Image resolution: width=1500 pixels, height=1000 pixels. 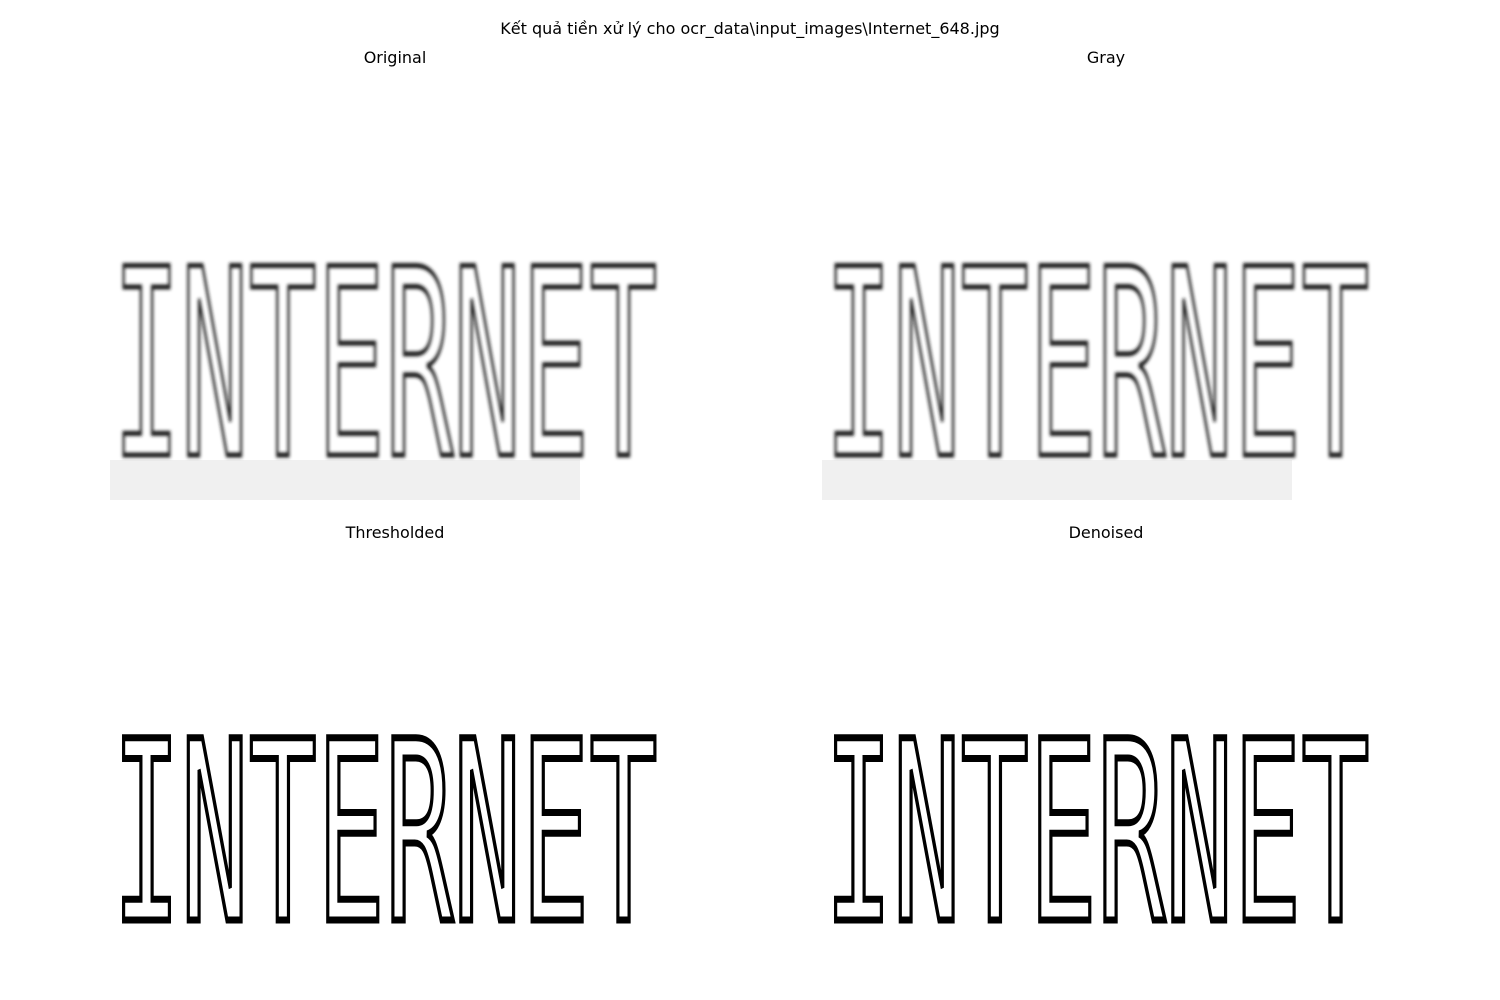 What do you see at coordinates (1106, 532) in the screenshot?
I see `panel-title-denoised: Denoised` at bounding box center [1106, 532].